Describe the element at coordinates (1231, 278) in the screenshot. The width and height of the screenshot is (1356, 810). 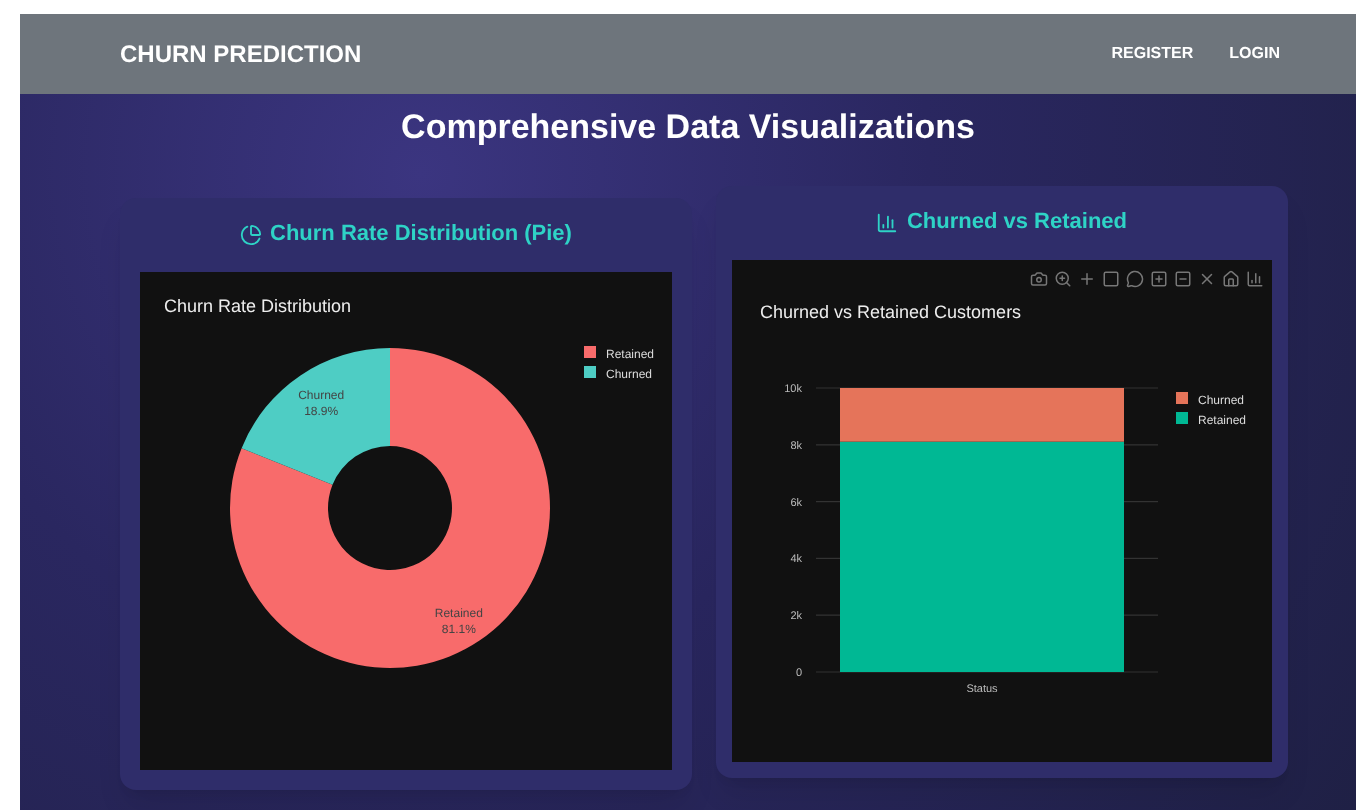
I see `home-icon` at that location.